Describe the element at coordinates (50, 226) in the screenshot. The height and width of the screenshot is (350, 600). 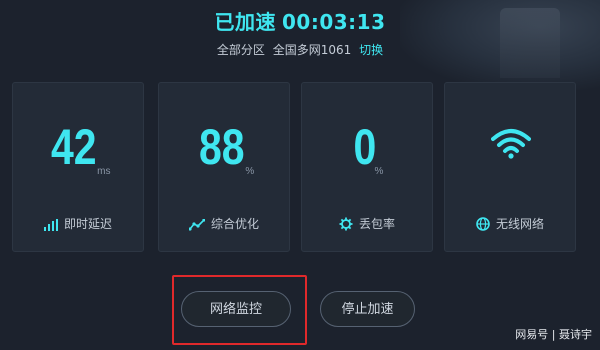
I see `signal-bars-icon` at that location.